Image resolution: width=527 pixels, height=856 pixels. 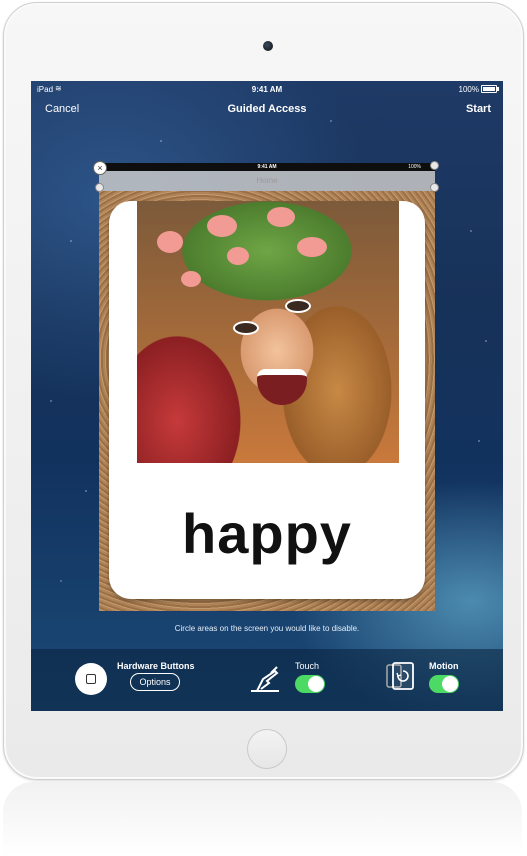 What do you see at coordinates (100, 168) in the screenshot?
I see `close-icon: ×` at bounding box center [100, 168].